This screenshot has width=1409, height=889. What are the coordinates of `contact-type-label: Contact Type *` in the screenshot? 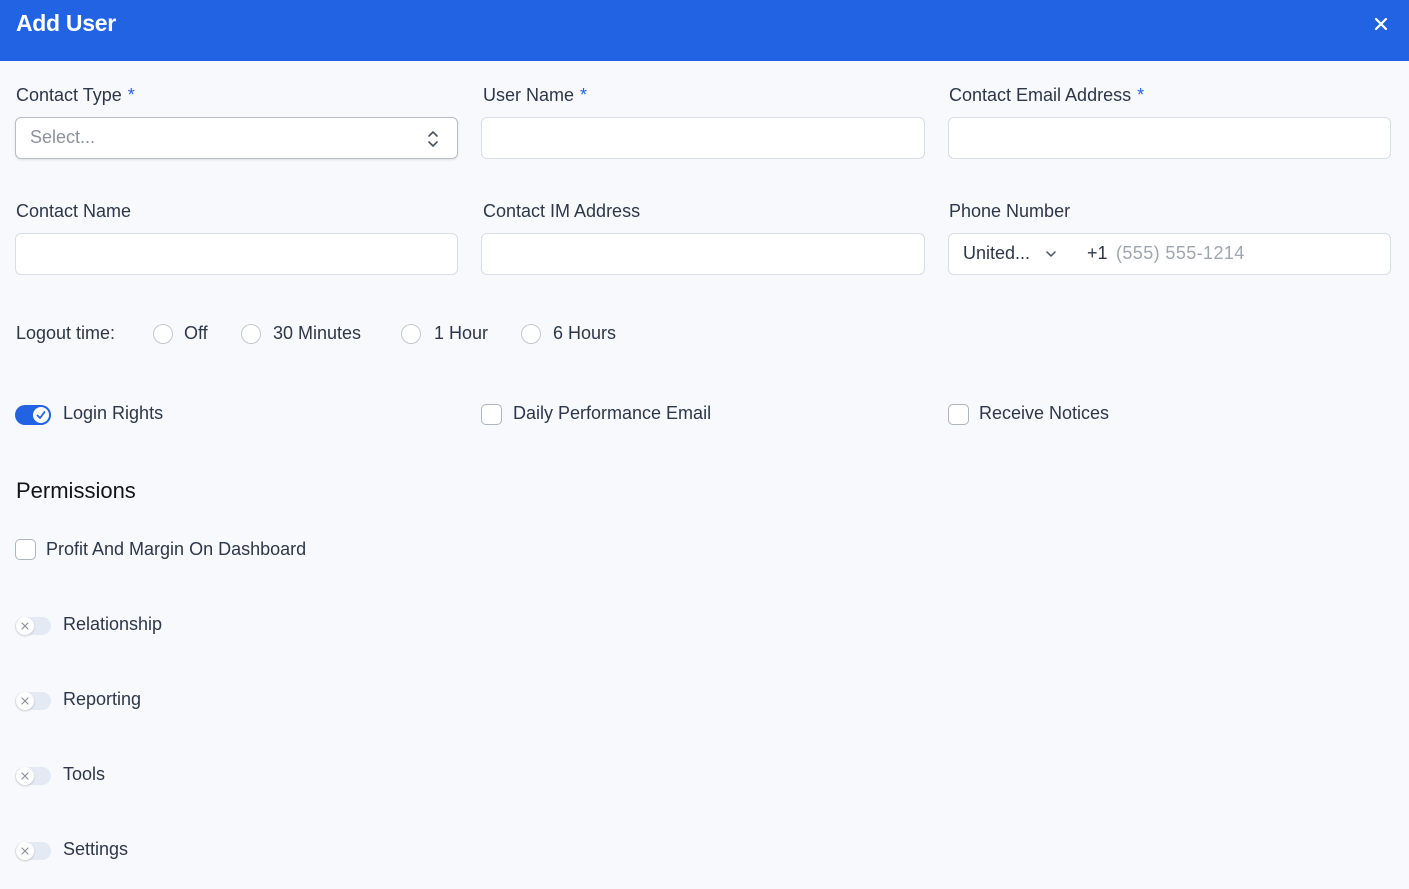 It's located at (75, 95).